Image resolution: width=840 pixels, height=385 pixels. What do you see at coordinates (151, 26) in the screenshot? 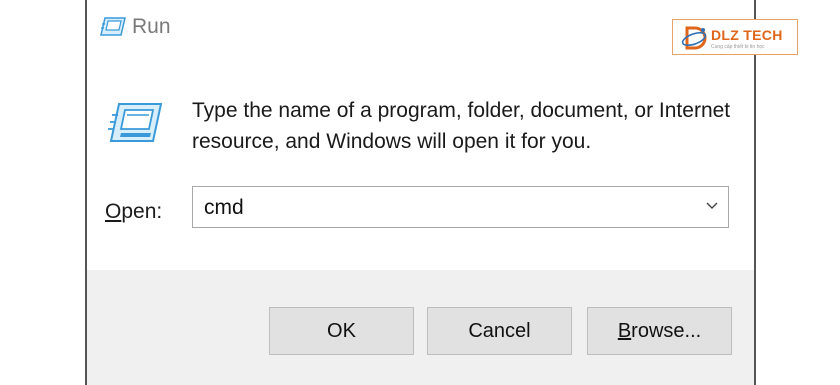
I see `window-title: Run` at bounding box center [151, 26].